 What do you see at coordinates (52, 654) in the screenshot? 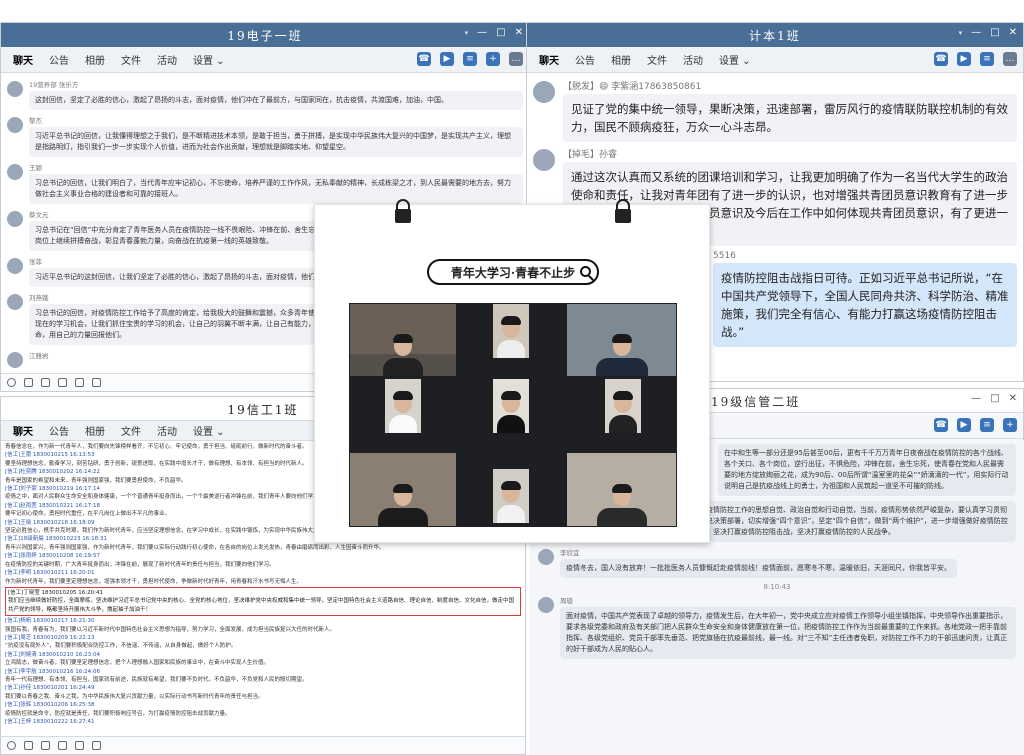
I see `log-meta: [信工]刘婉清 1830010210 16:23:04` at bounding box center [52, 654].